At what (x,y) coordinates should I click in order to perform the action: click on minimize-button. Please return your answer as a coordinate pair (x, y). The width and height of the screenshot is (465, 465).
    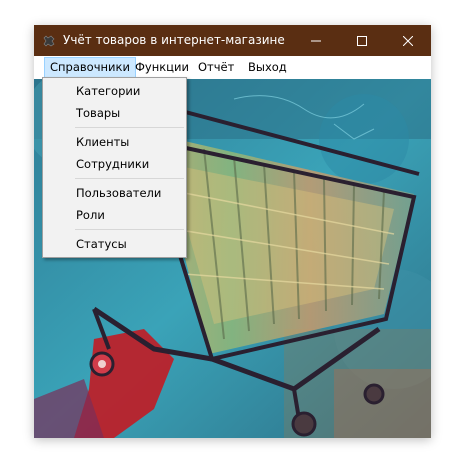
    Looking at the image, I should click on (316, 40).